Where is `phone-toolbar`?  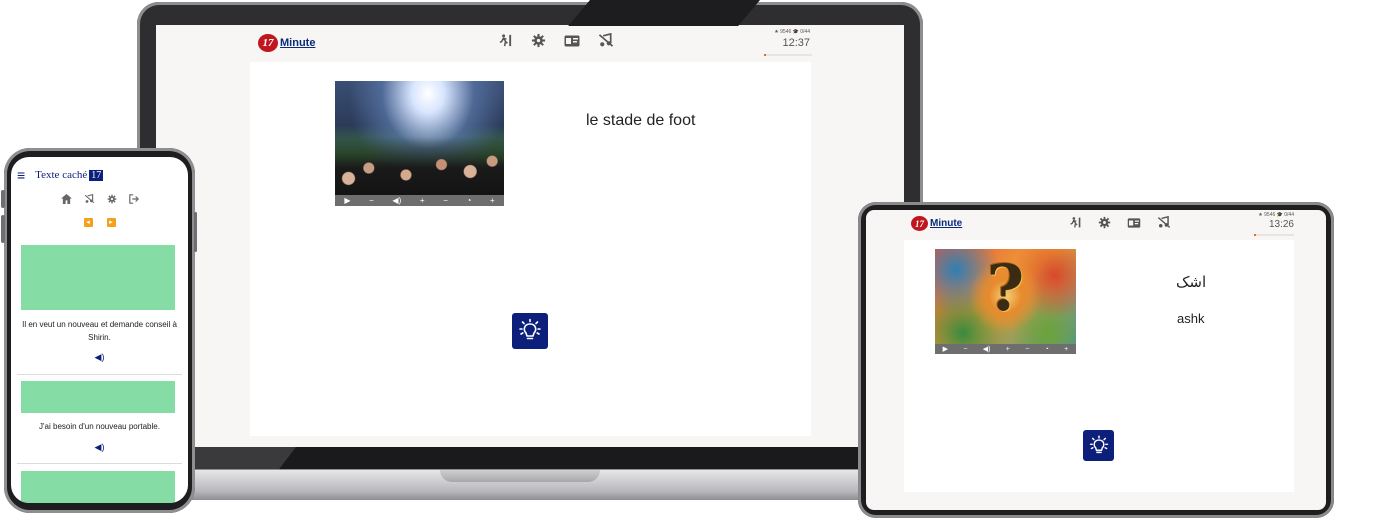 phone-toolbar is located at coordinates (99, 200).